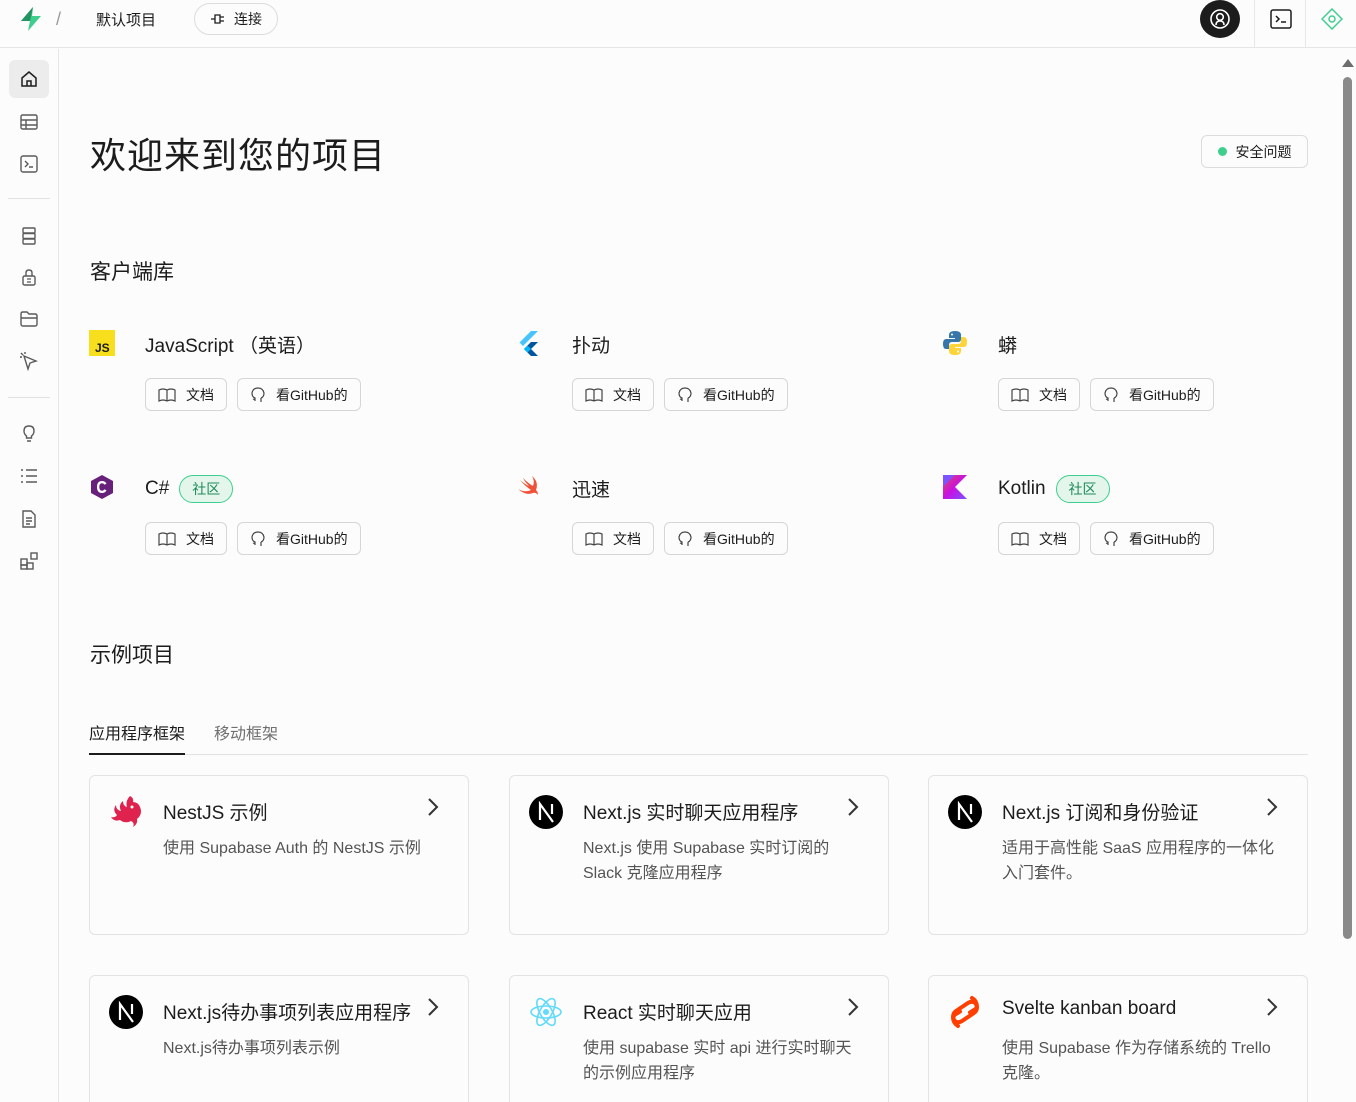 This screenshot has width=1356, height=1102. Describe the element at coordinates (279, 1038) in the screenshot. I see `example-card-nextjs-todo: Next.js待办事项列表应用程序 Next.js待办事项列表示例` at that location.